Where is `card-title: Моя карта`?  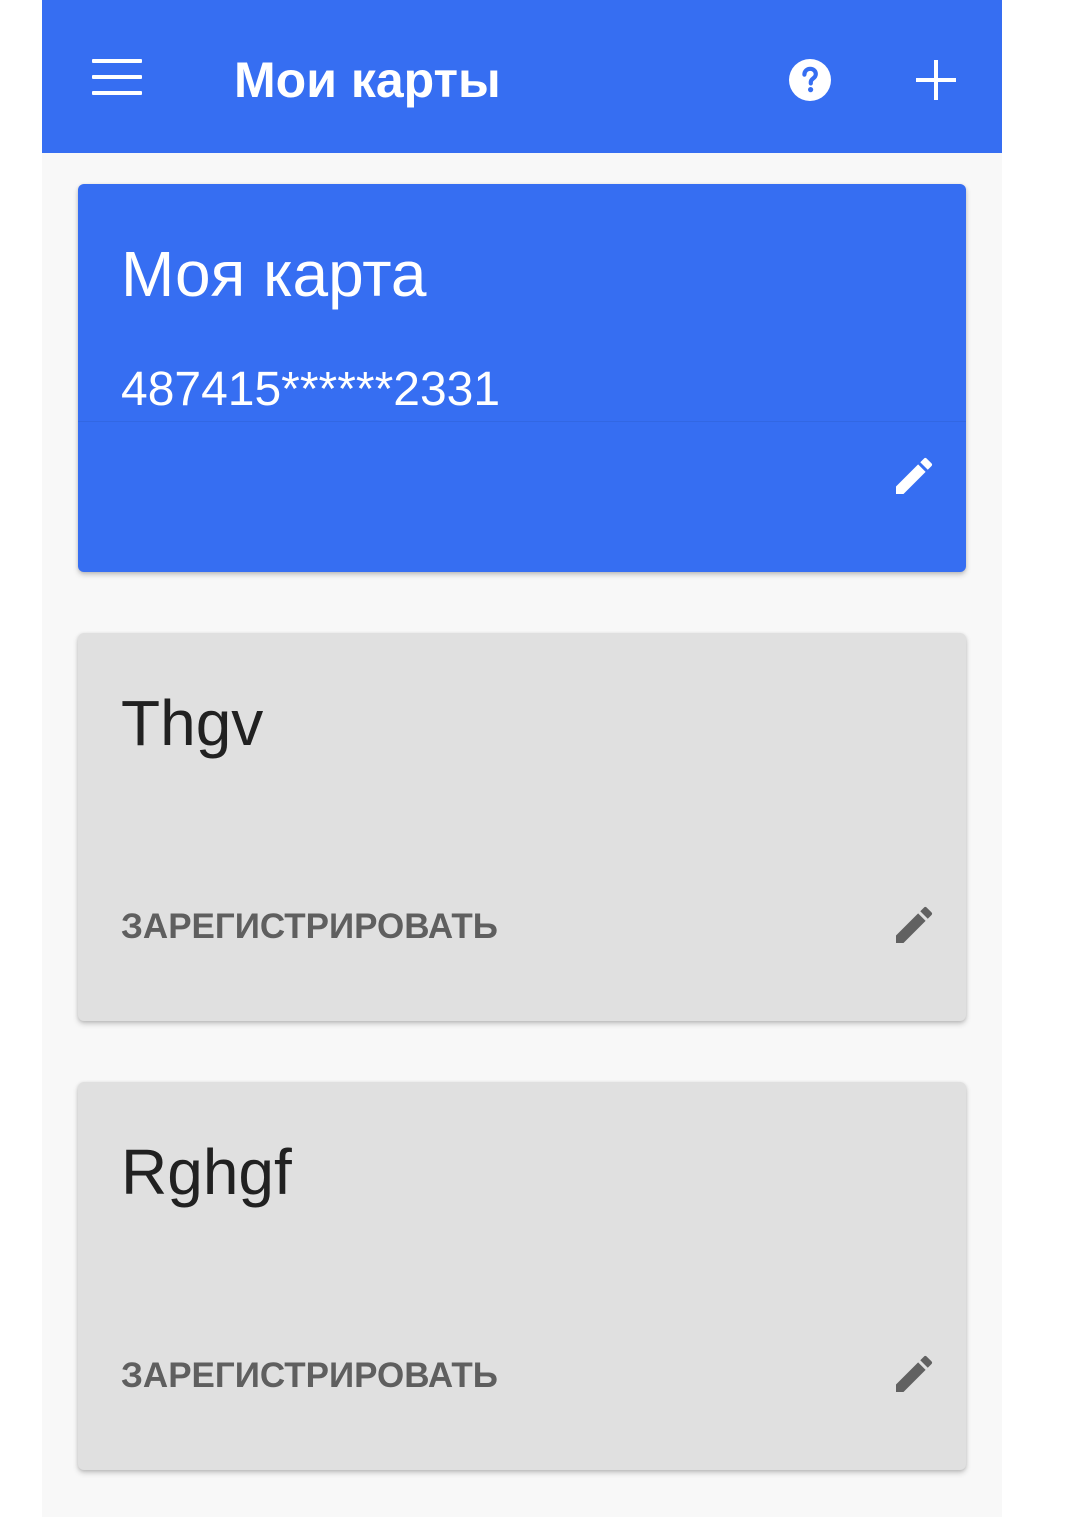
card-title: Моя карта is located at coordinates (274, 274).